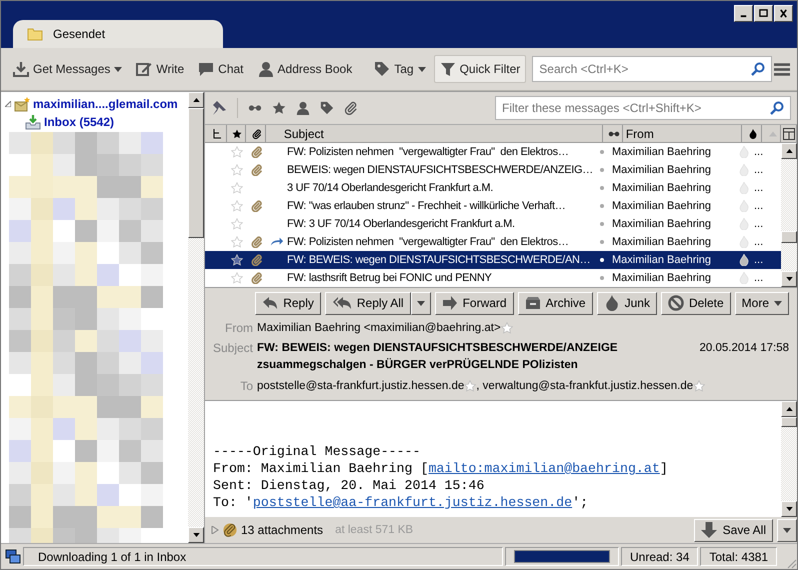  I want to click on save-all-button: Save All, so click(733, 530).